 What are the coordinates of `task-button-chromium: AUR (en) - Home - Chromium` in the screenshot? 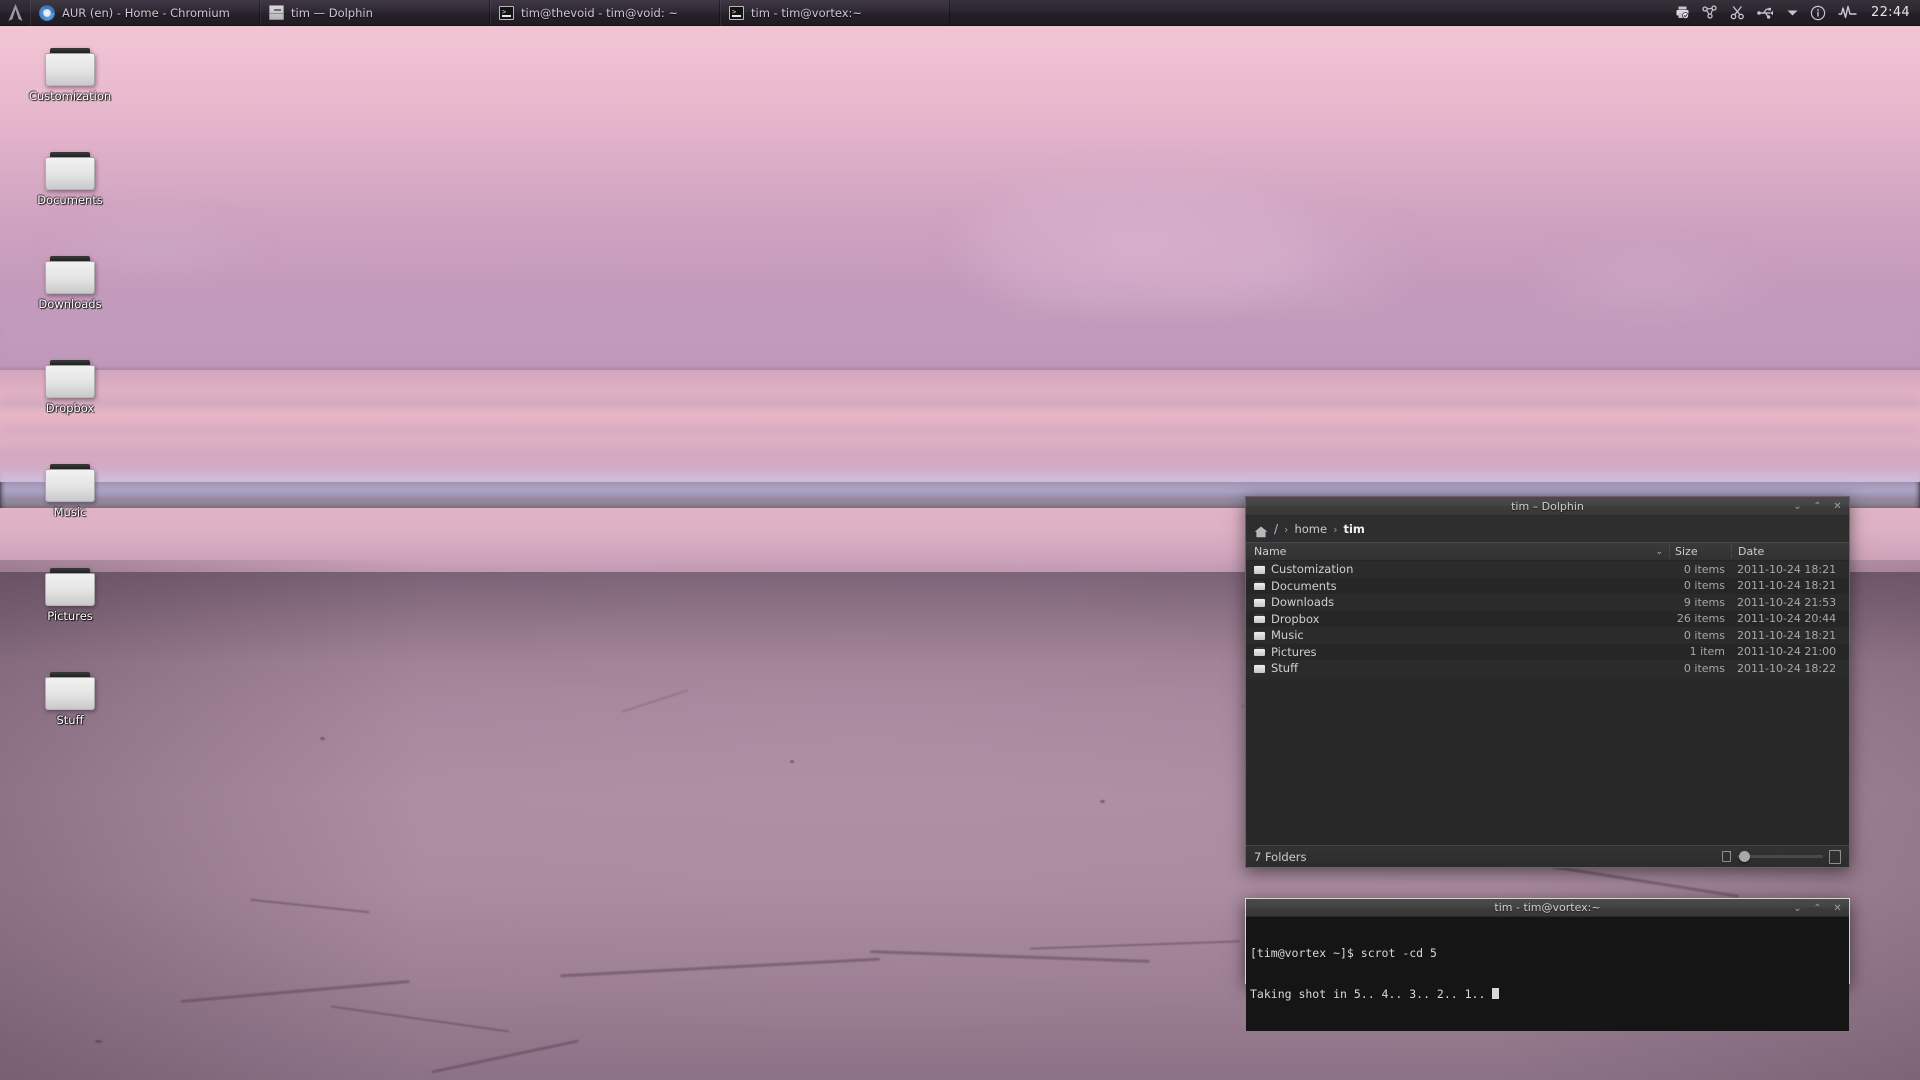 It's located at (145, 13).